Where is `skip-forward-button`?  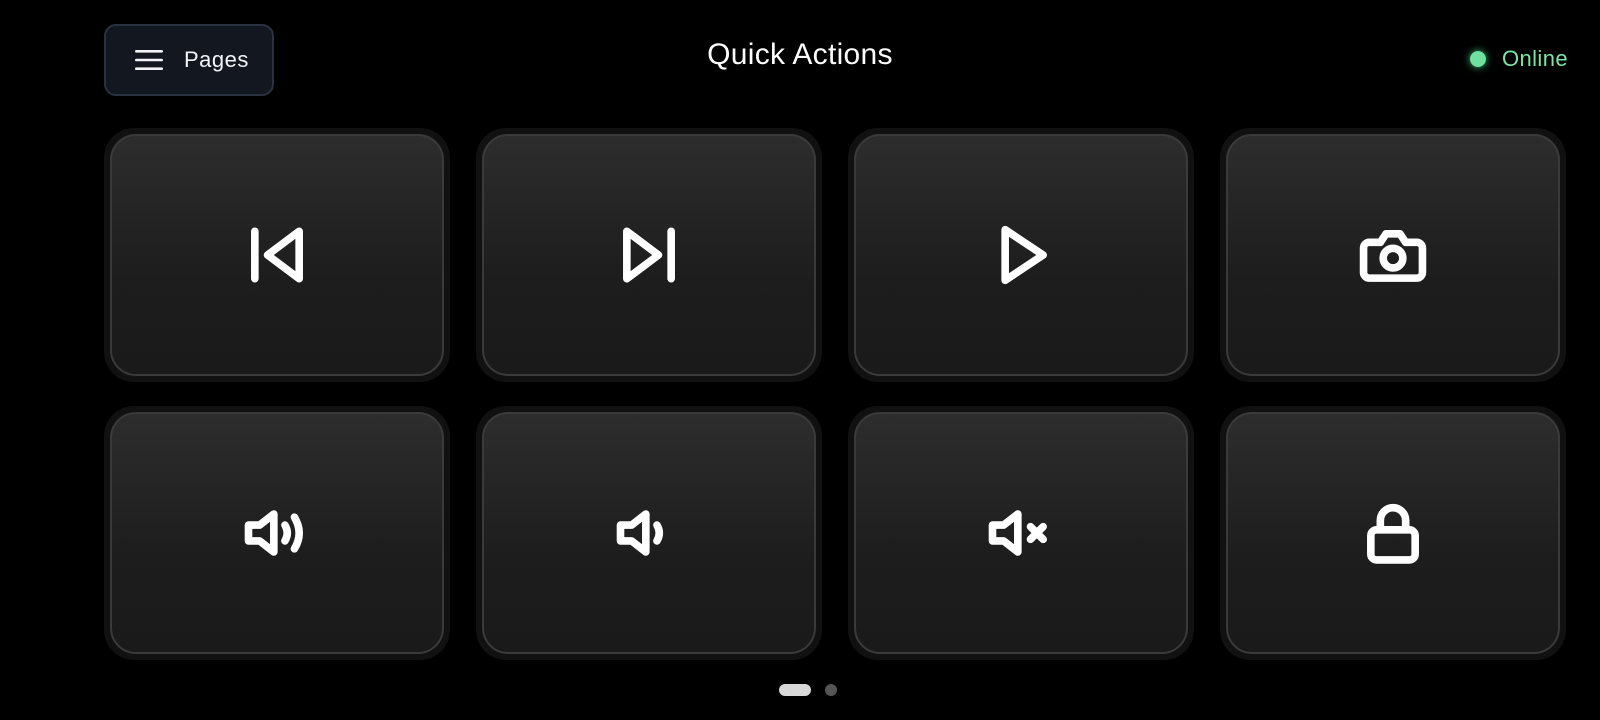
skip-forward-button is located at coordinates (649, 255).